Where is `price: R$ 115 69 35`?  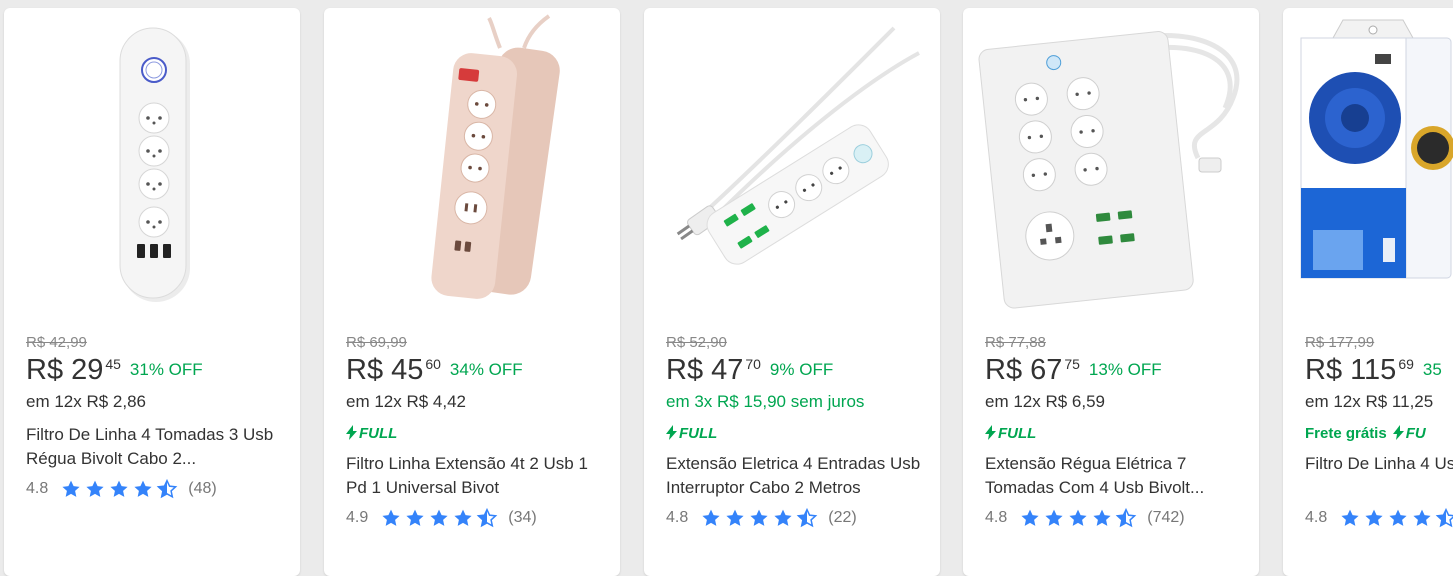 price: R$ 115 69 35 is located at coordinates (1379, 371).